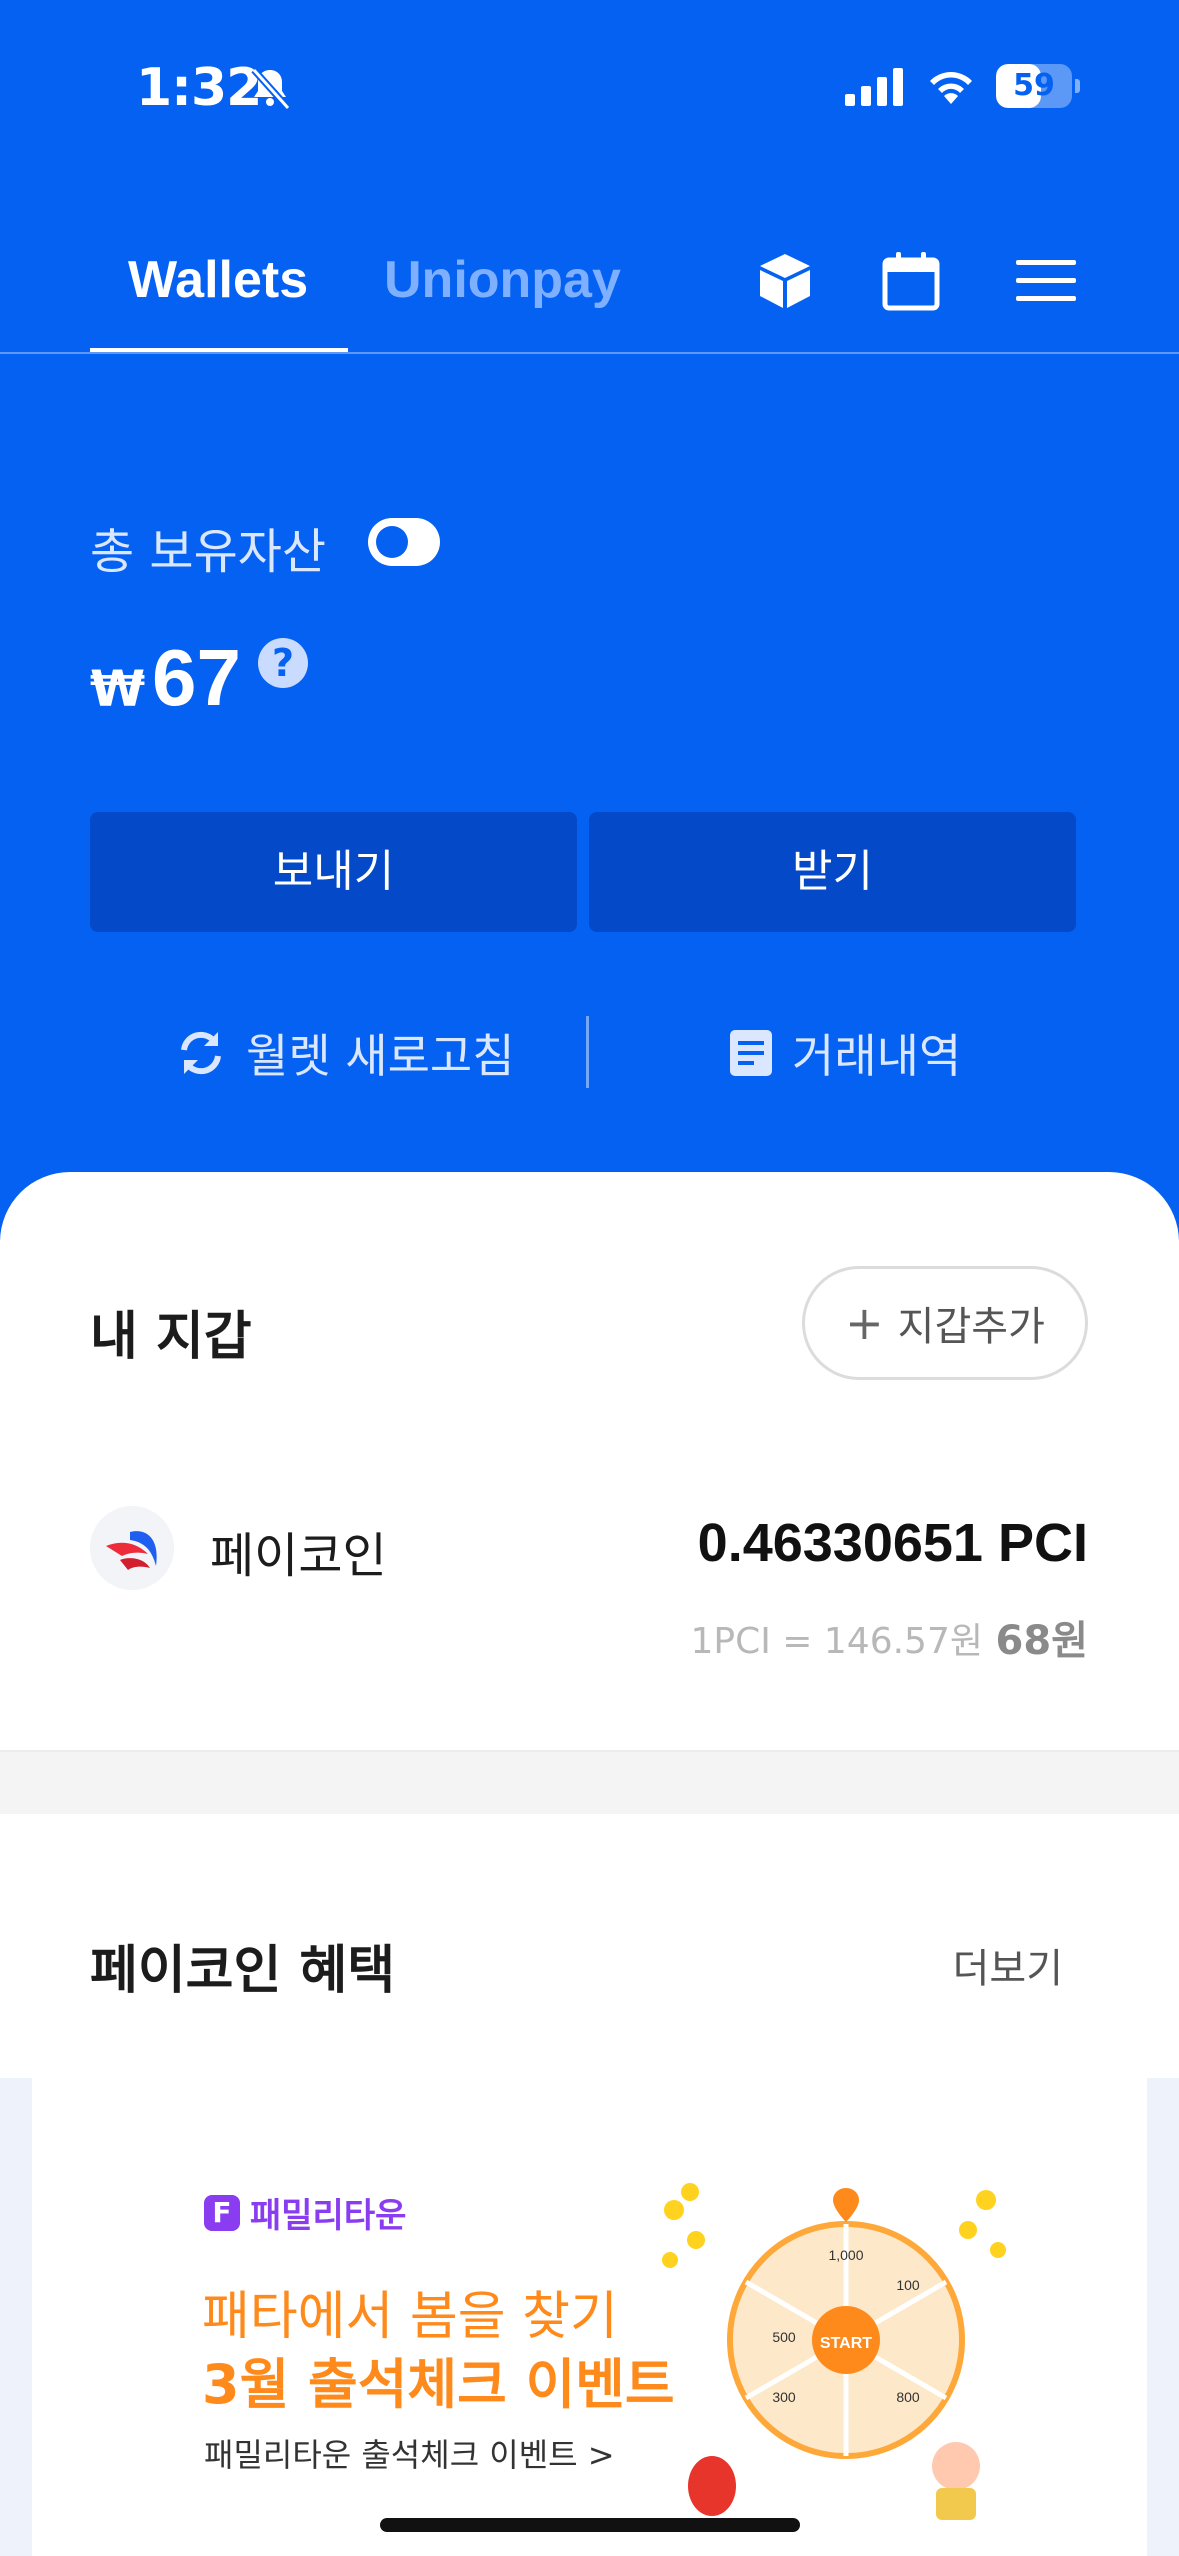 The width and height of the screenshot is (1179, 2556). Describe the element at coordinates (410, 2317) in the screenshot. I see `promo-headline-1: 패타에서 봄을 찾기` at that location.